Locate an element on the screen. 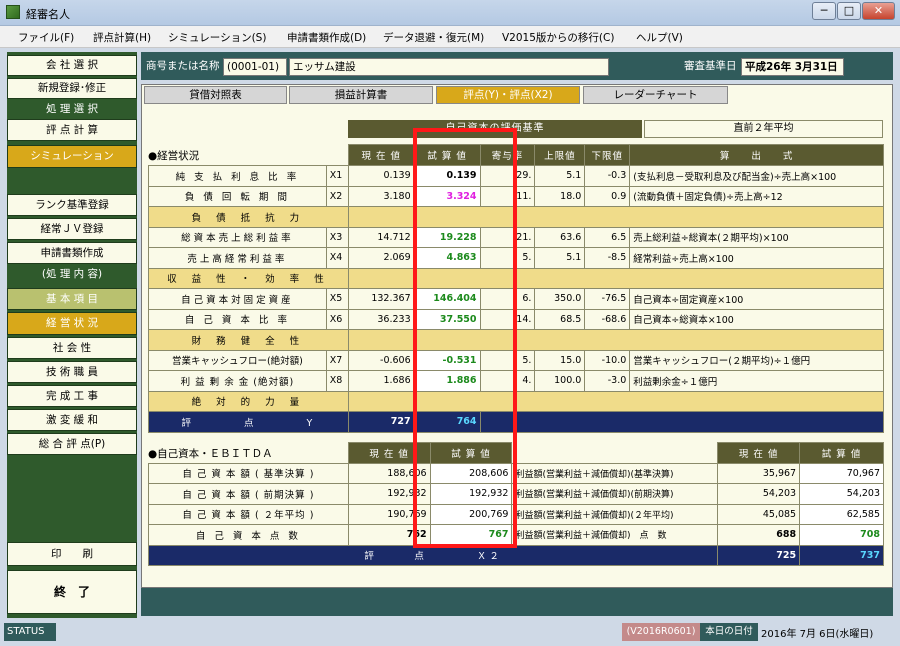  score-y-label: 評 点 Y is located at coordinates (248, 422).